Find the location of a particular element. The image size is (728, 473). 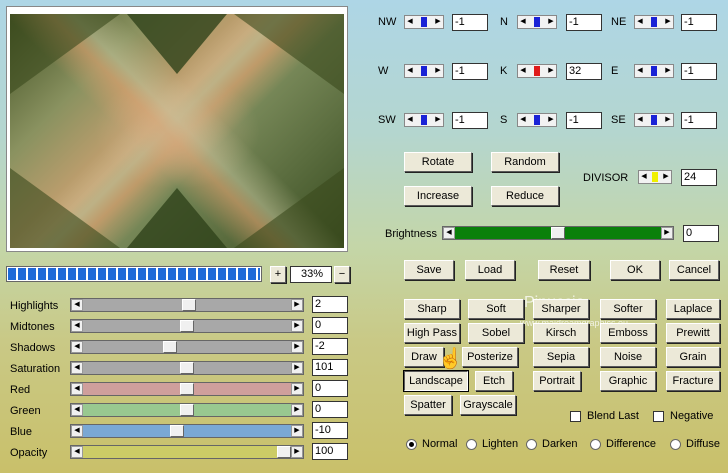

negative-checkbox is located at coordinates (658, 416).